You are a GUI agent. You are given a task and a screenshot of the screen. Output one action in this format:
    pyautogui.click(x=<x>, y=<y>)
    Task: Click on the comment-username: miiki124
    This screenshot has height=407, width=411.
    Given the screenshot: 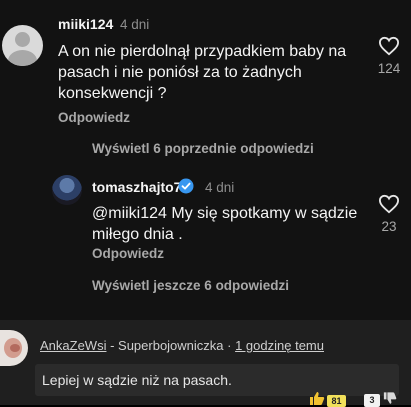 What is the action you would take?
    pyautogui.click(x=85, y=24)
    